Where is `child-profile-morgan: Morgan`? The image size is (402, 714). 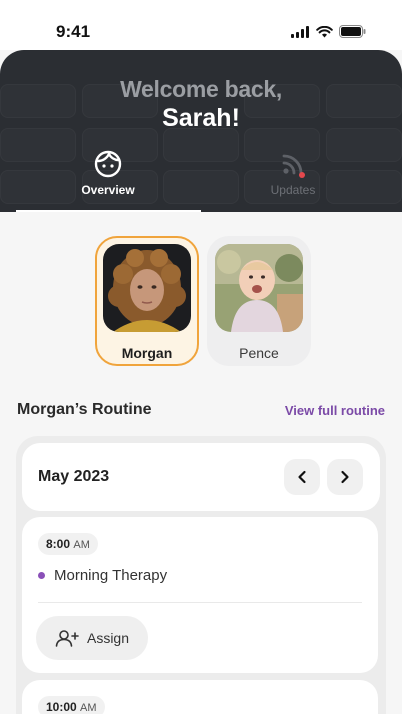 child-profile-morgan: Morgan is located at coordinates (147, 301).